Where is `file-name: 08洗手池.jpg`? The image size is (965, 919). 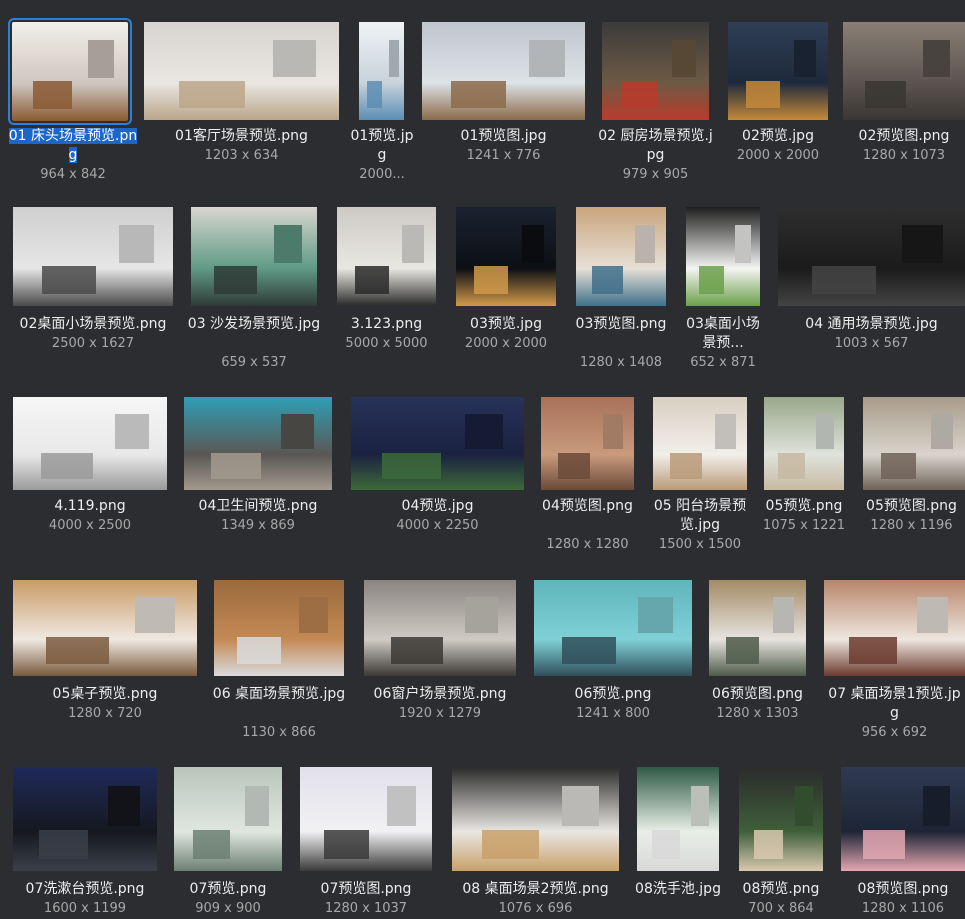 file-name: 08洗手池.jpg is located at coordinates (678, 889).